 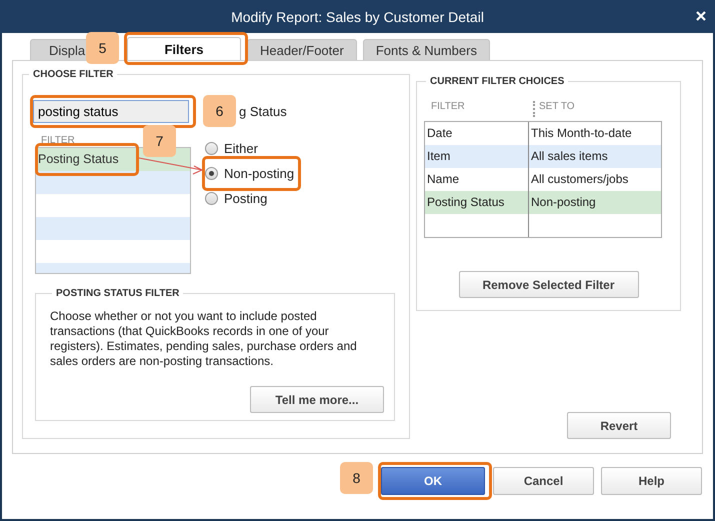 What do you see at coordinates (651, 481) in the screenshot?
I see `dialog-button: Help` at bounding box center [651, 481].